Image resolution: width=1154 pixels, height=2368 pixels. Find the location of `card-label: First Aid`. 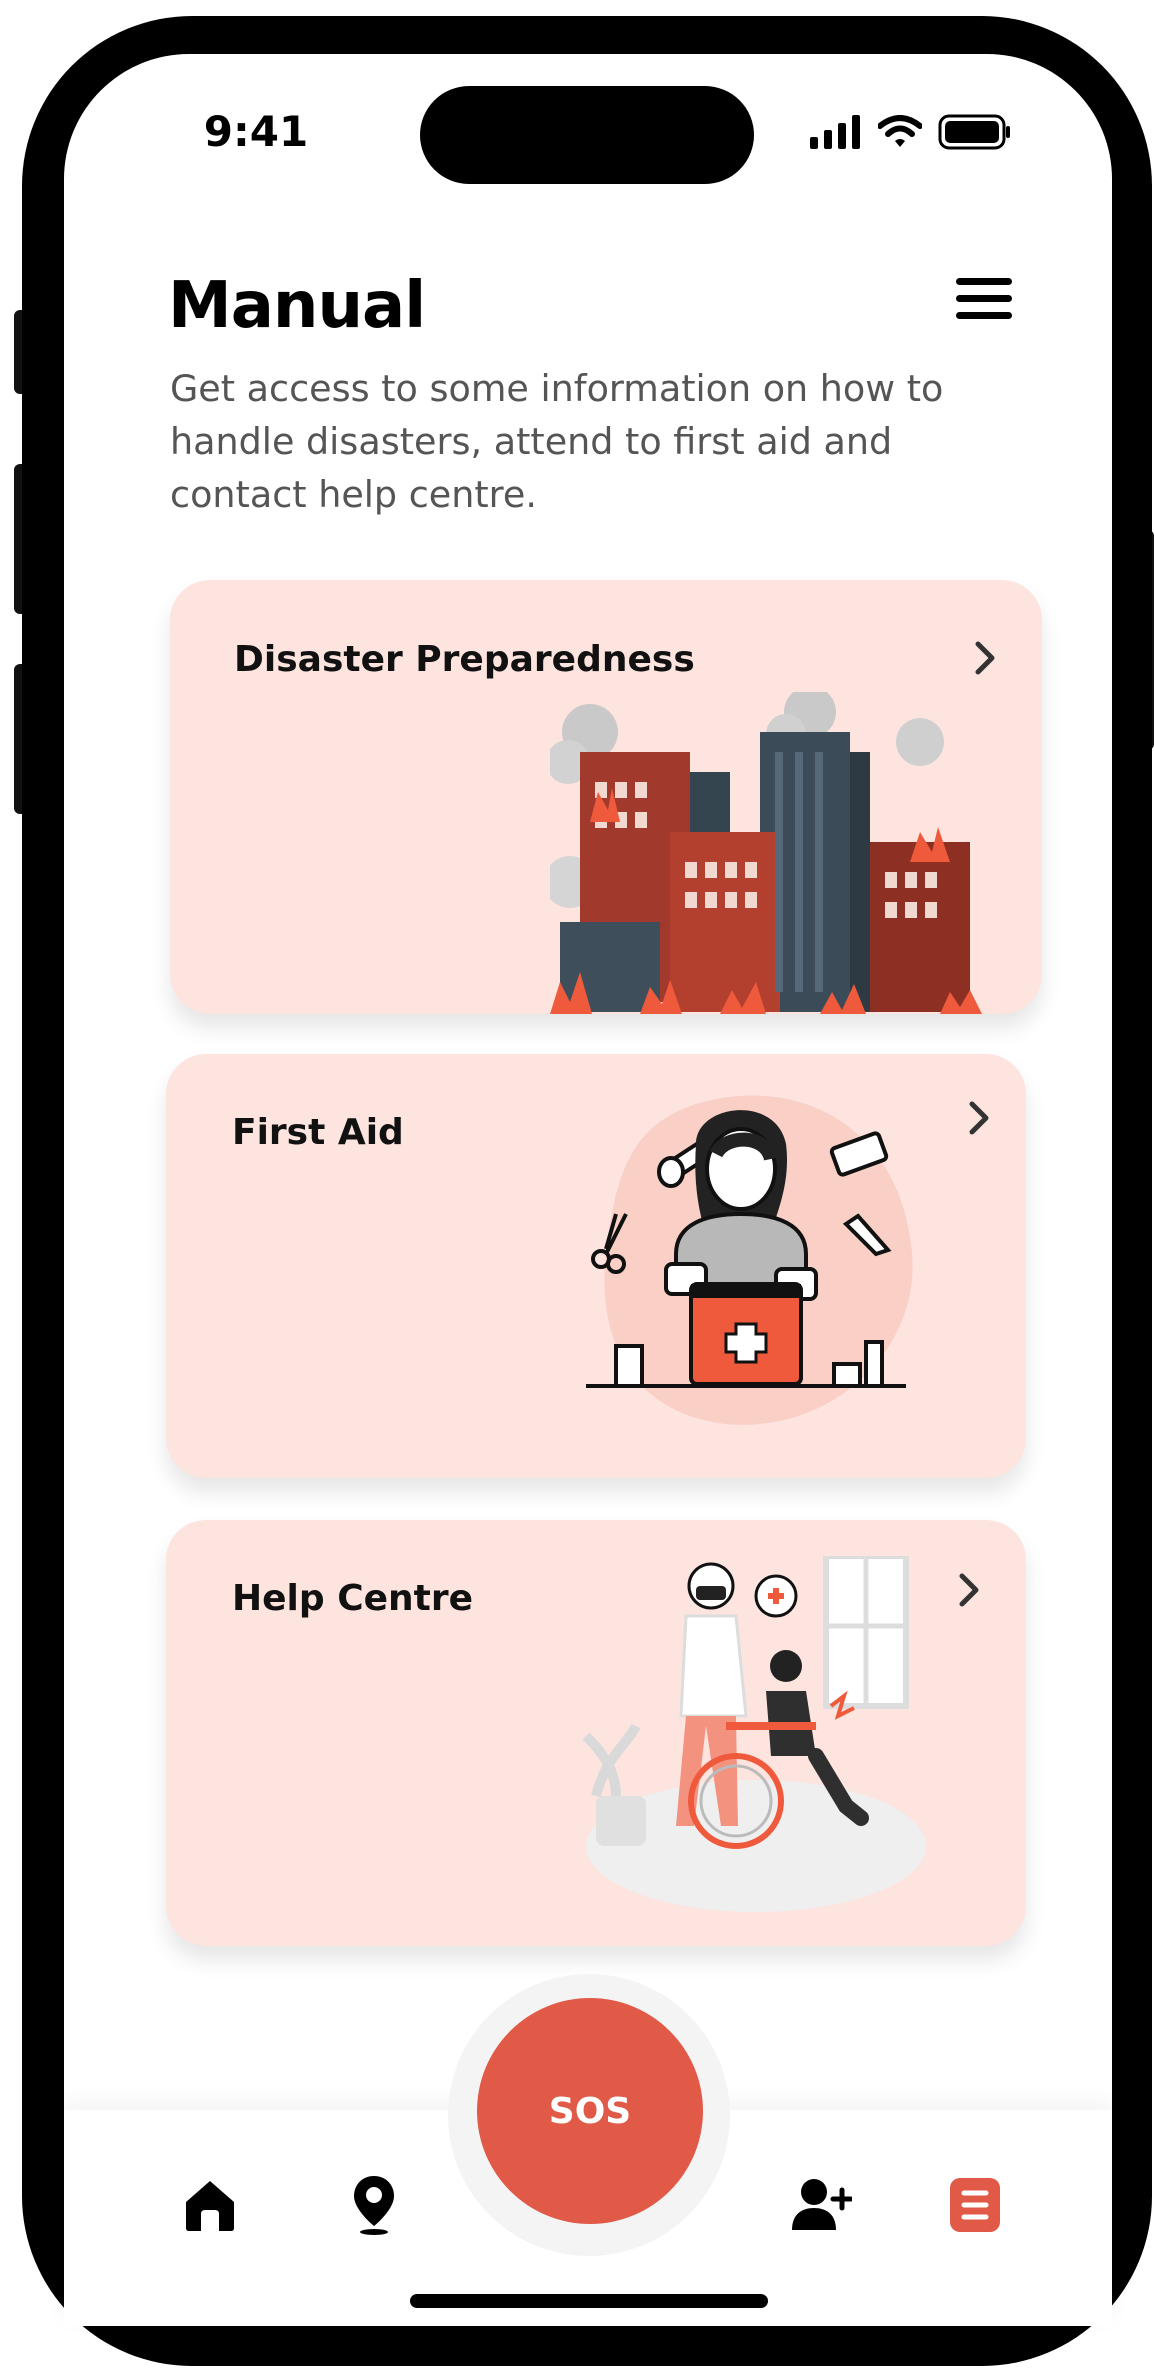

card-label: First Aid is located at coordinates (318, 1132).